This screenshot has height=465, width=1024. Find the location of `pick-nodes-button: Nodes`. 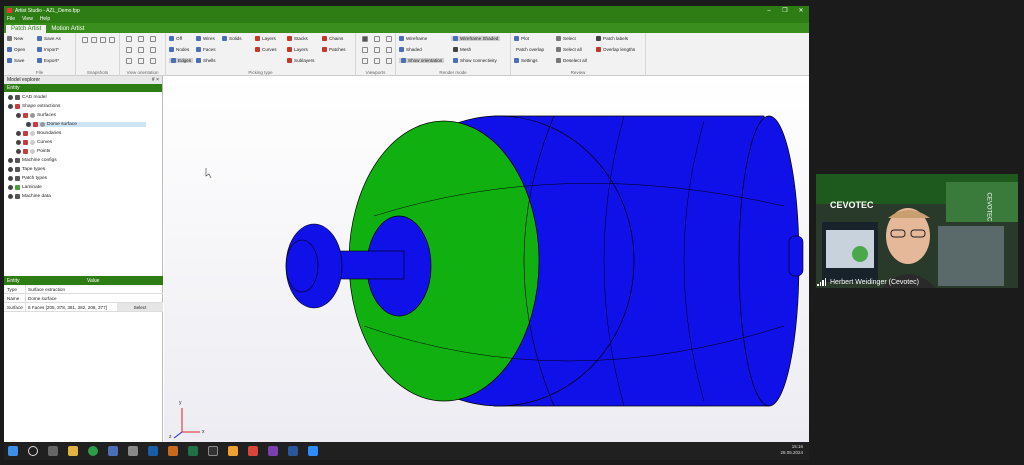

pick-nodes-button: Nodes is located at coordinates (179, 49).